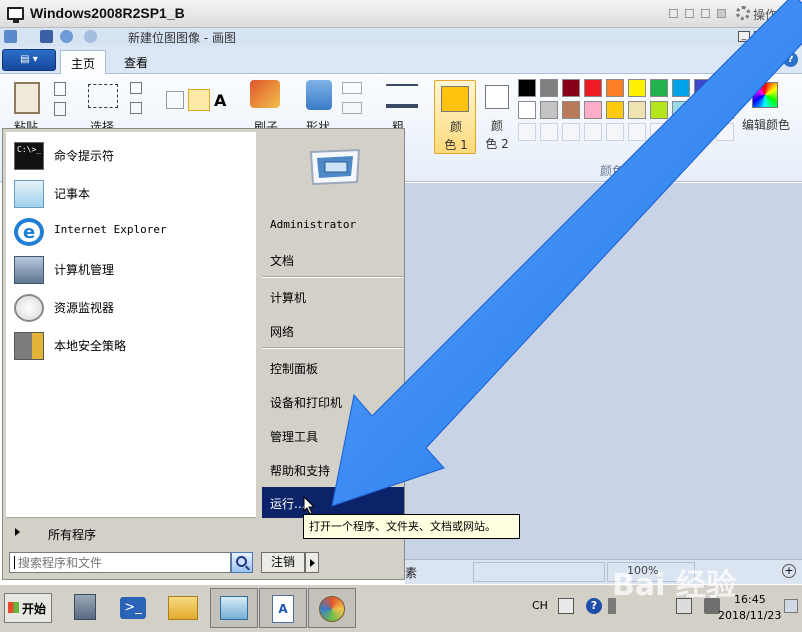 This screenshot has height=632, width=802. Describe the element at coordinates (333, 436) in the screenshot. I see `place-admin-tools: 管理工具` at that location.